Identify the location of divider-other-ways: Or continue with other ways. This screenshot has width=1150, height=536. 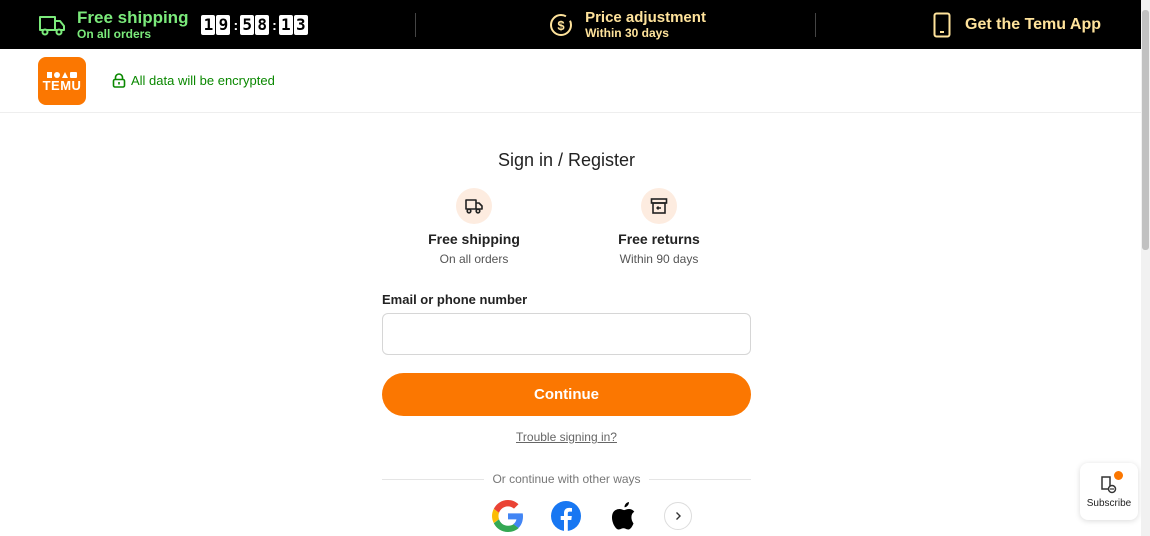
(567, 479).